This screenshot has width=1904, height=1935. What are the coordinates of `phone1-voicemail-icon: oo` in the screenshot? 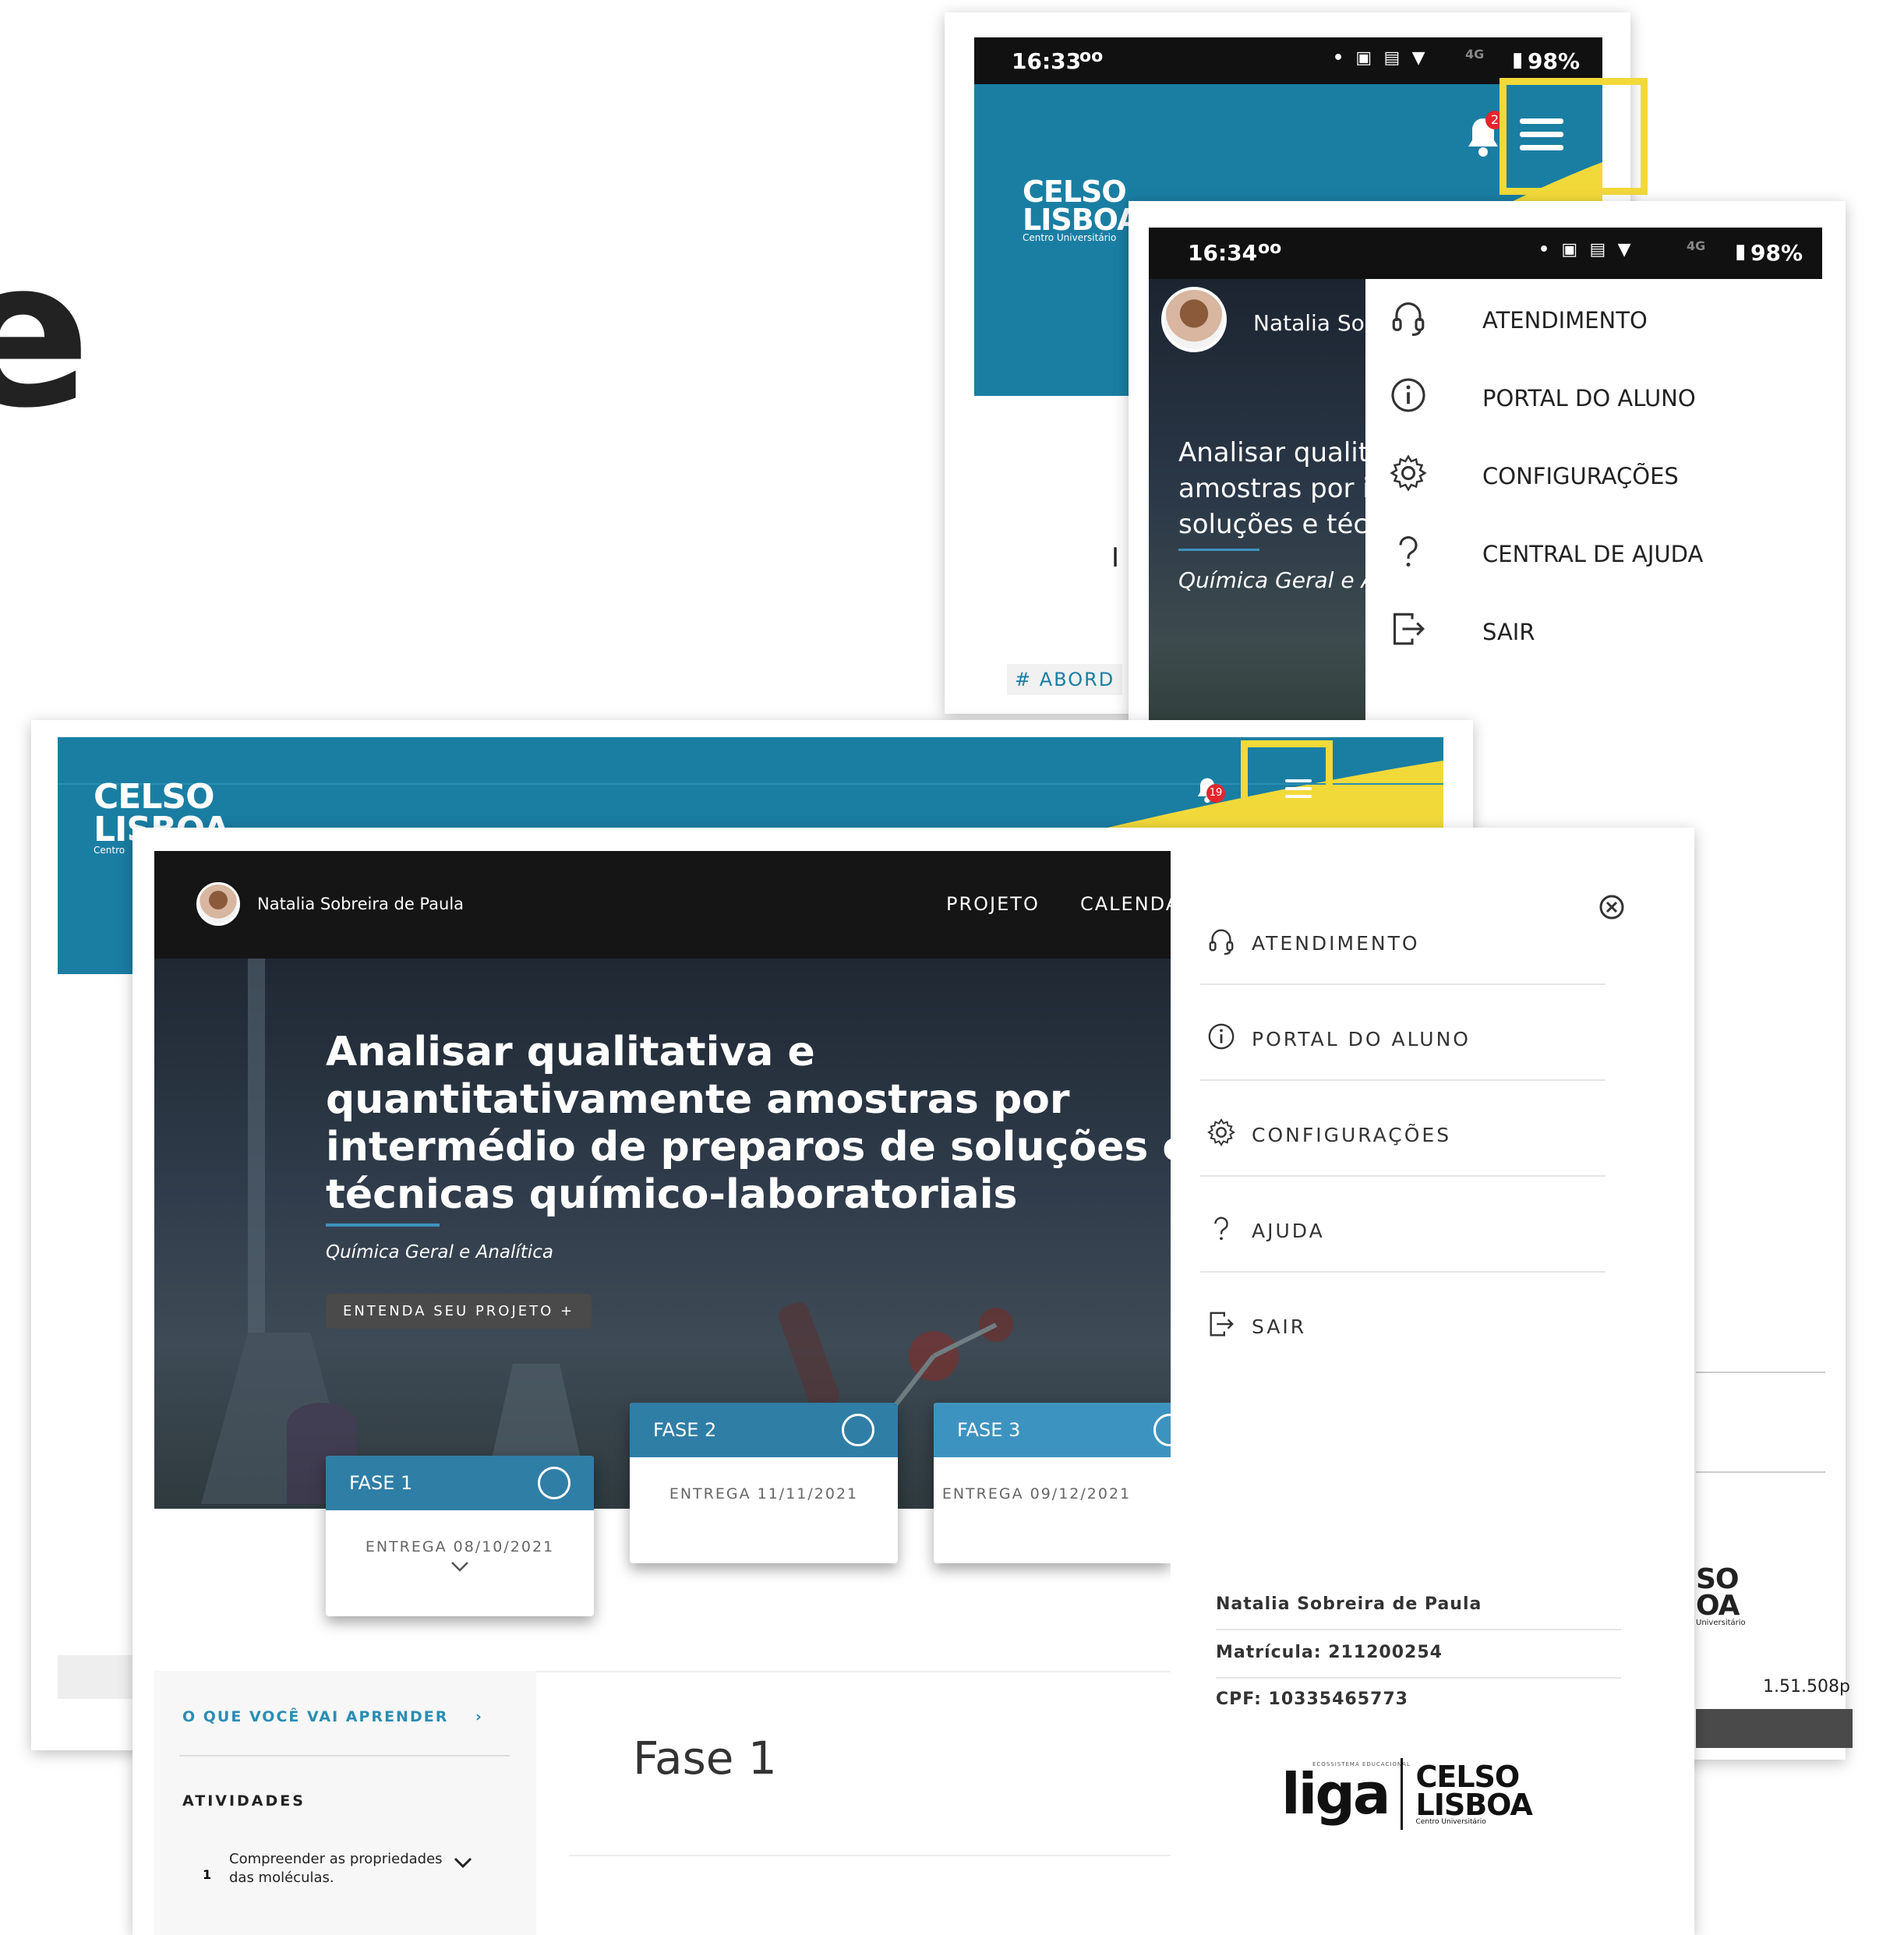 It's located at (1091, 57).